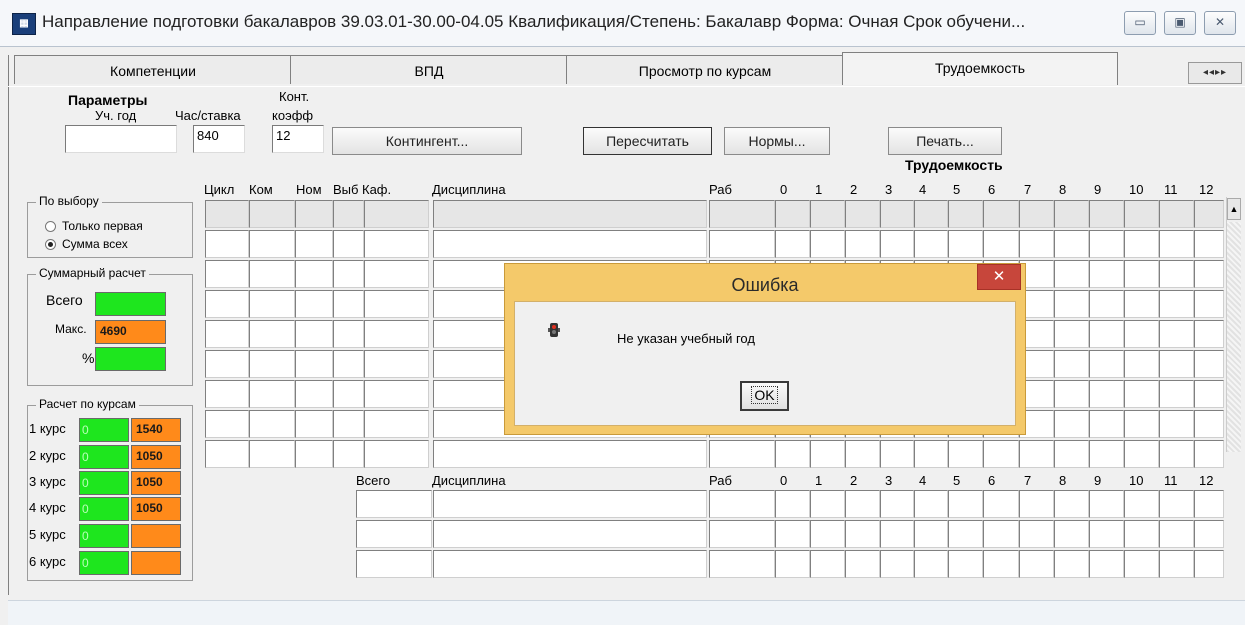 Image resolution: width=1245 pixels, height=625 pixels. What do you see at coordinates (24, 24) in the screenshot?
I see `app-grid-icon: ▦` at bounding box center [24, 24].